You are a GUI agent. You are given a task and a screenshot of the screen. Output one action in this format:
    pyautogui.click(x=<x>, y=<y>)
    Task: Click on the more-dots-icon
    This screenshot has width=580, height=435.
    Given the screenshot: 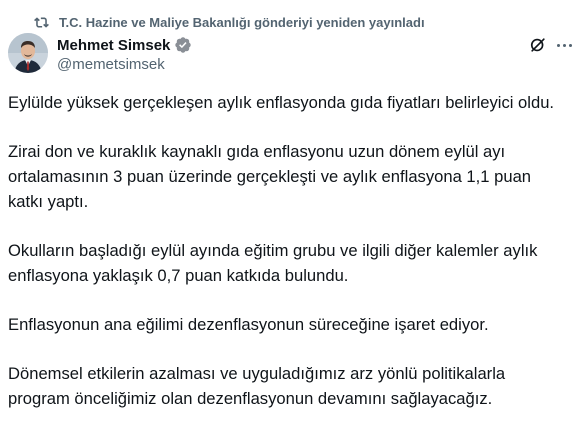 What is the action you would take?
    pyautogui.click(x=558, y=45)
    